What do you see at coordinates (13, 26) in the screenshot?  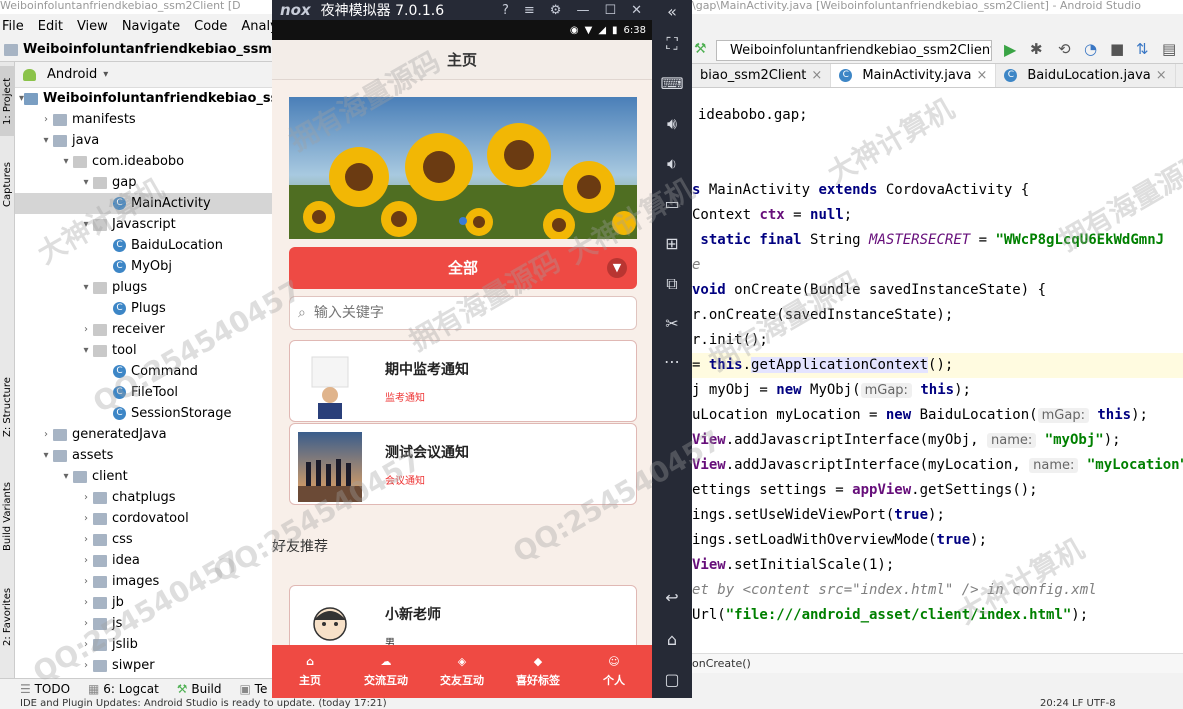 I see `menu-file: File` at bounding box center [13, 26].